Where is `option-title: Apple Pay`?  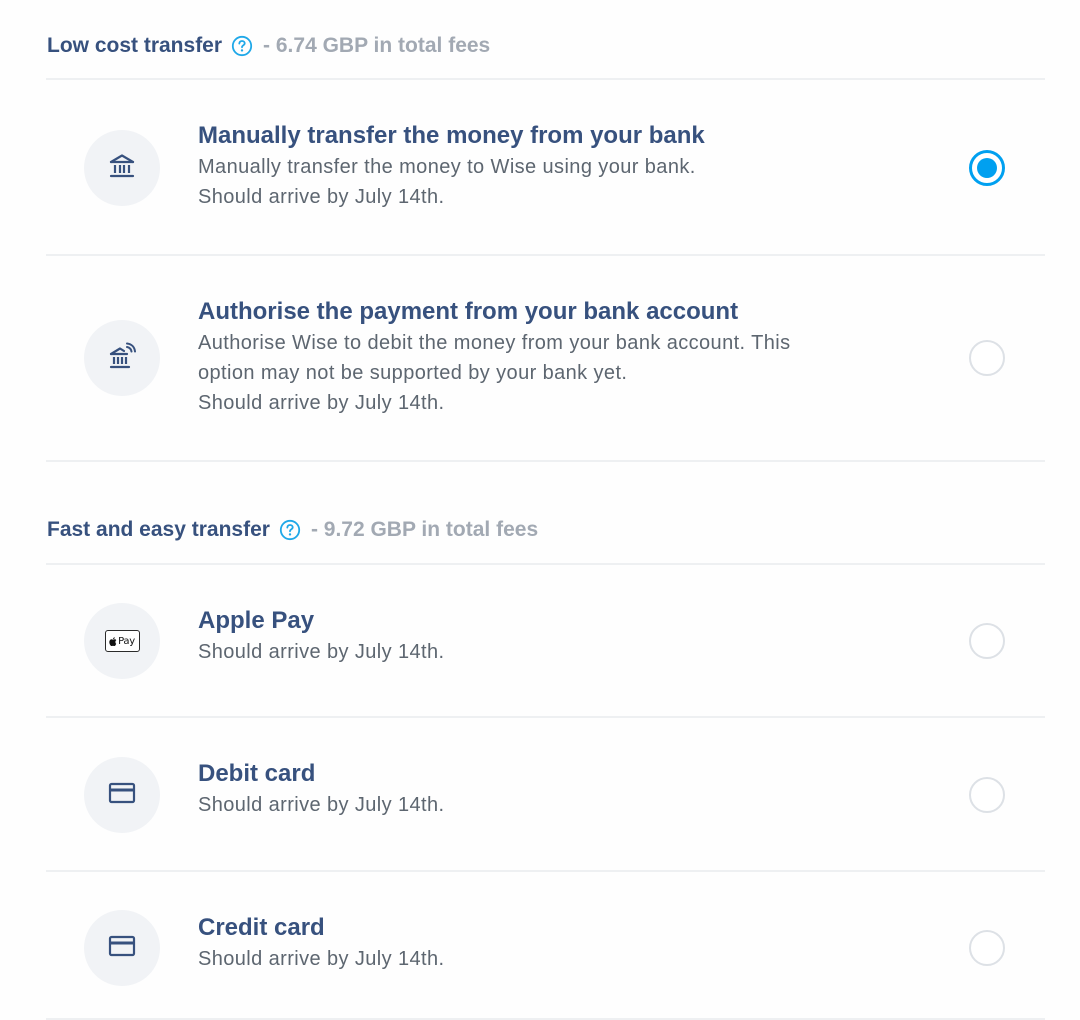
option-title: Apple Pay is located at coordinates (256, 620).